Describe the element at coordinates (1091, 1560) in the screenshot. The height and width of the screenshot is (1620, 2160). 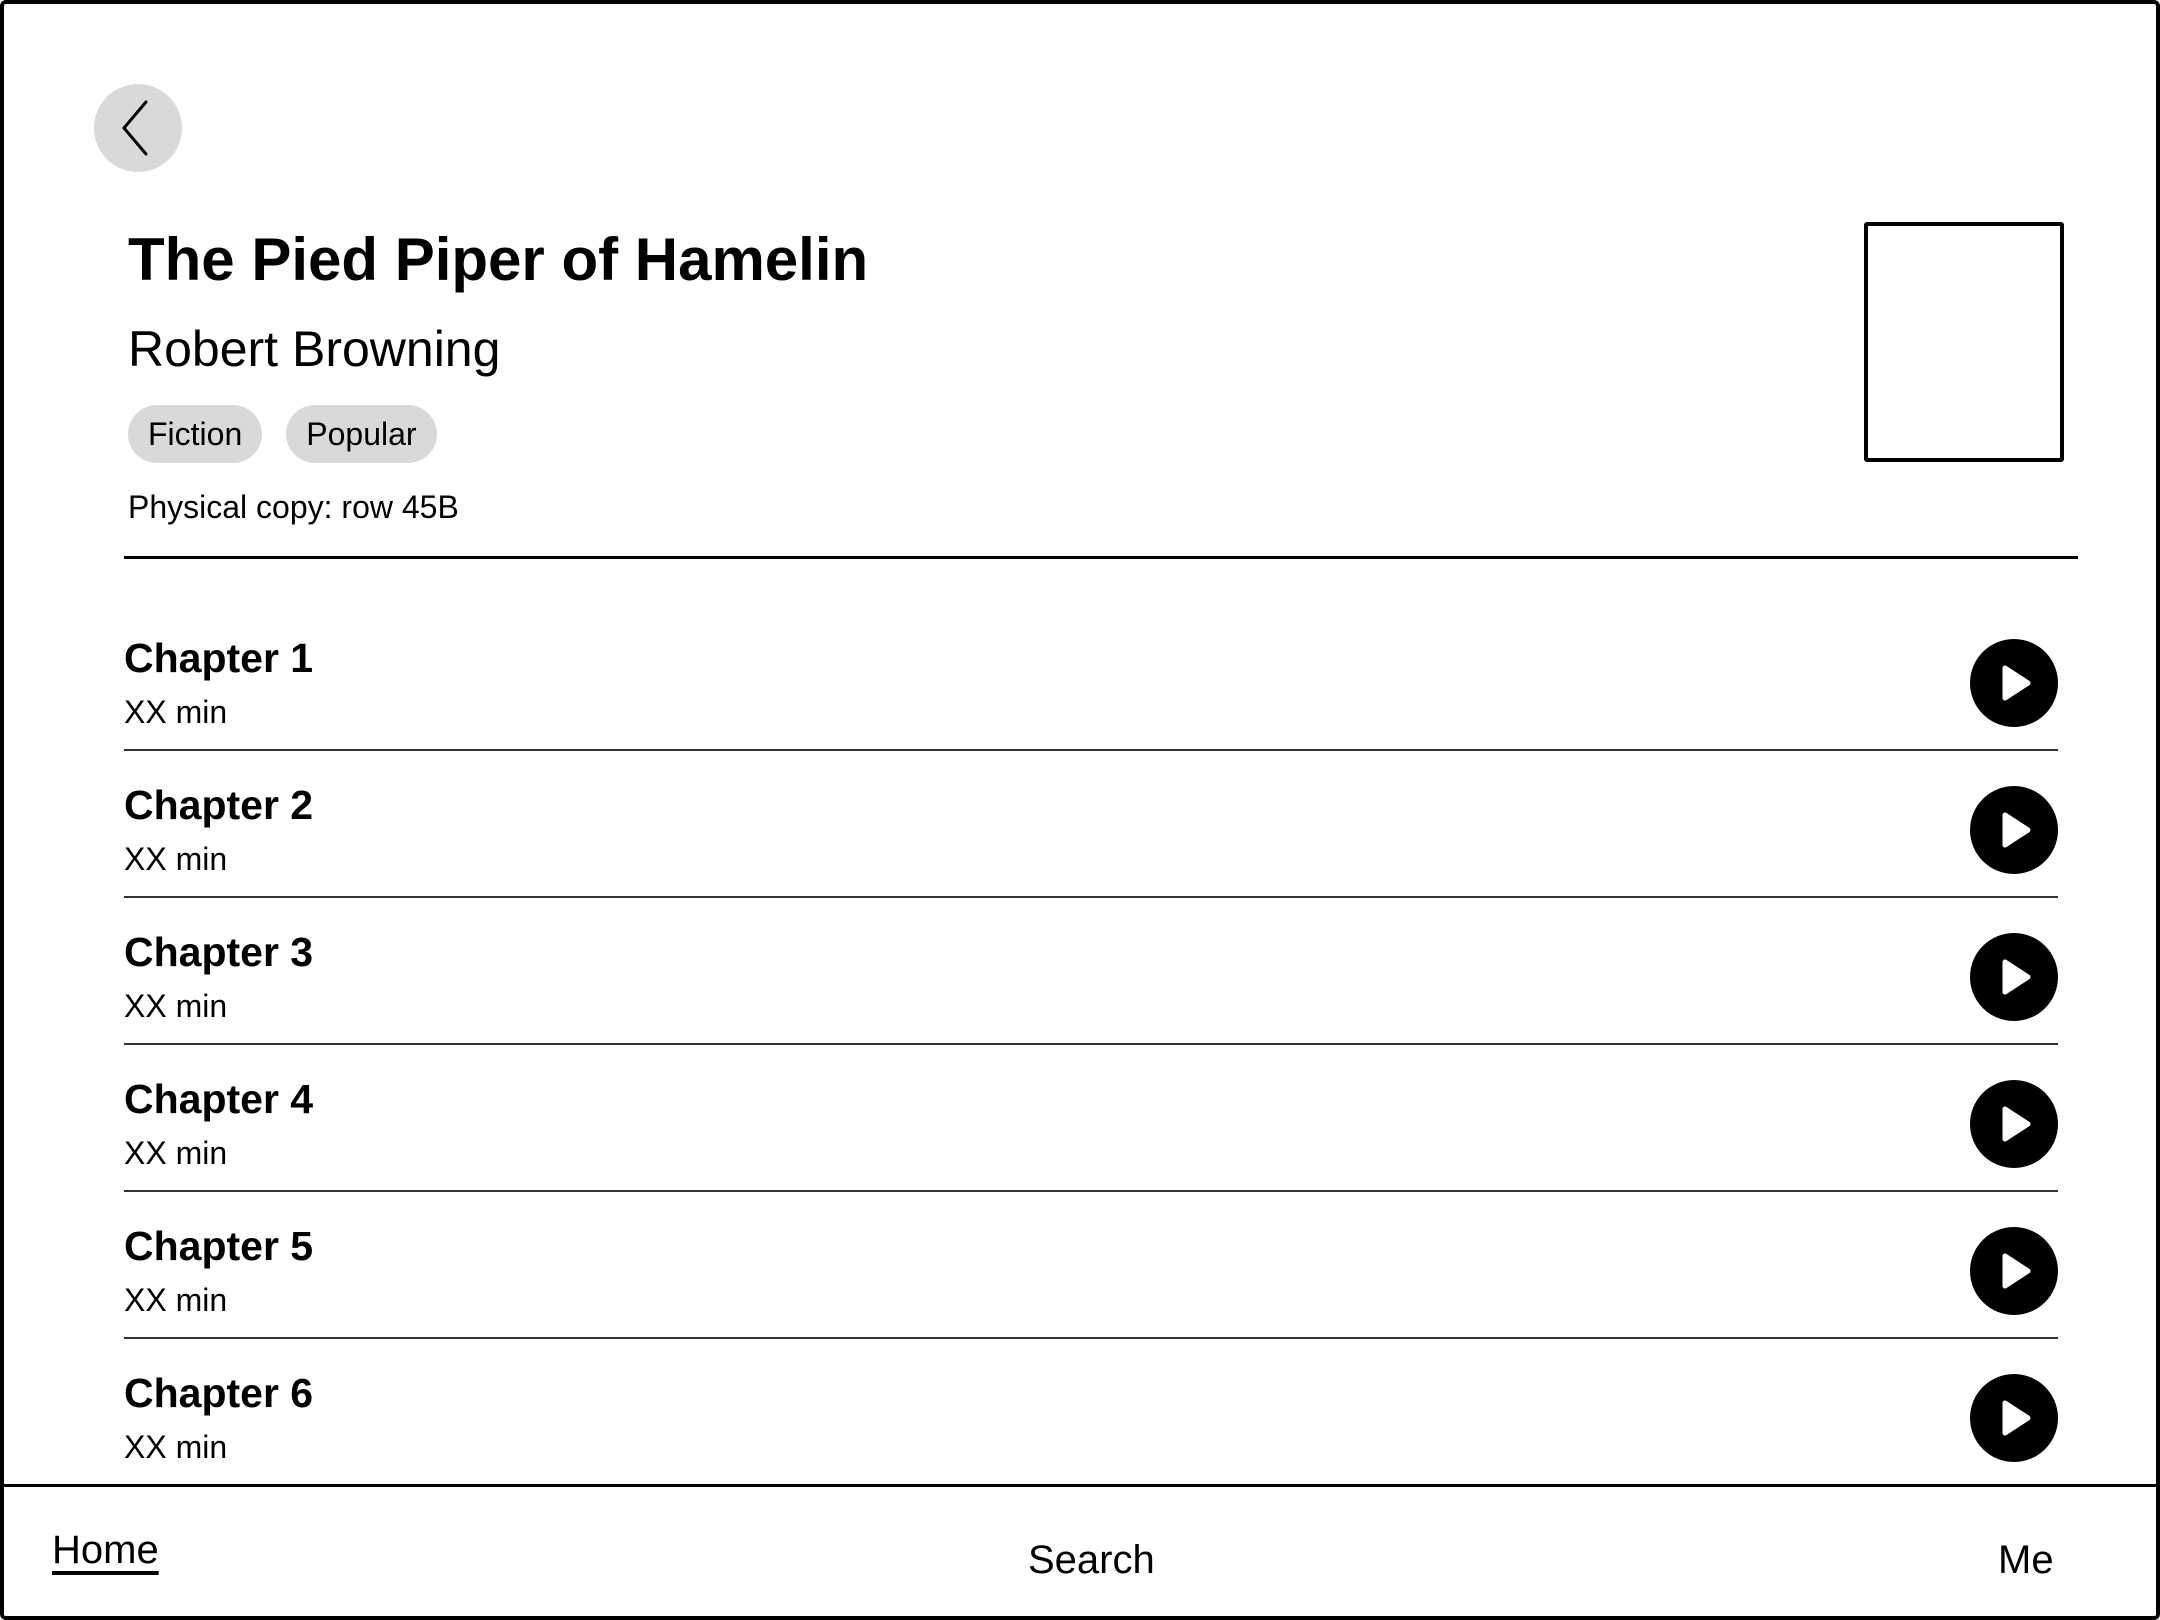
I see `nav-search: Search` at that location.